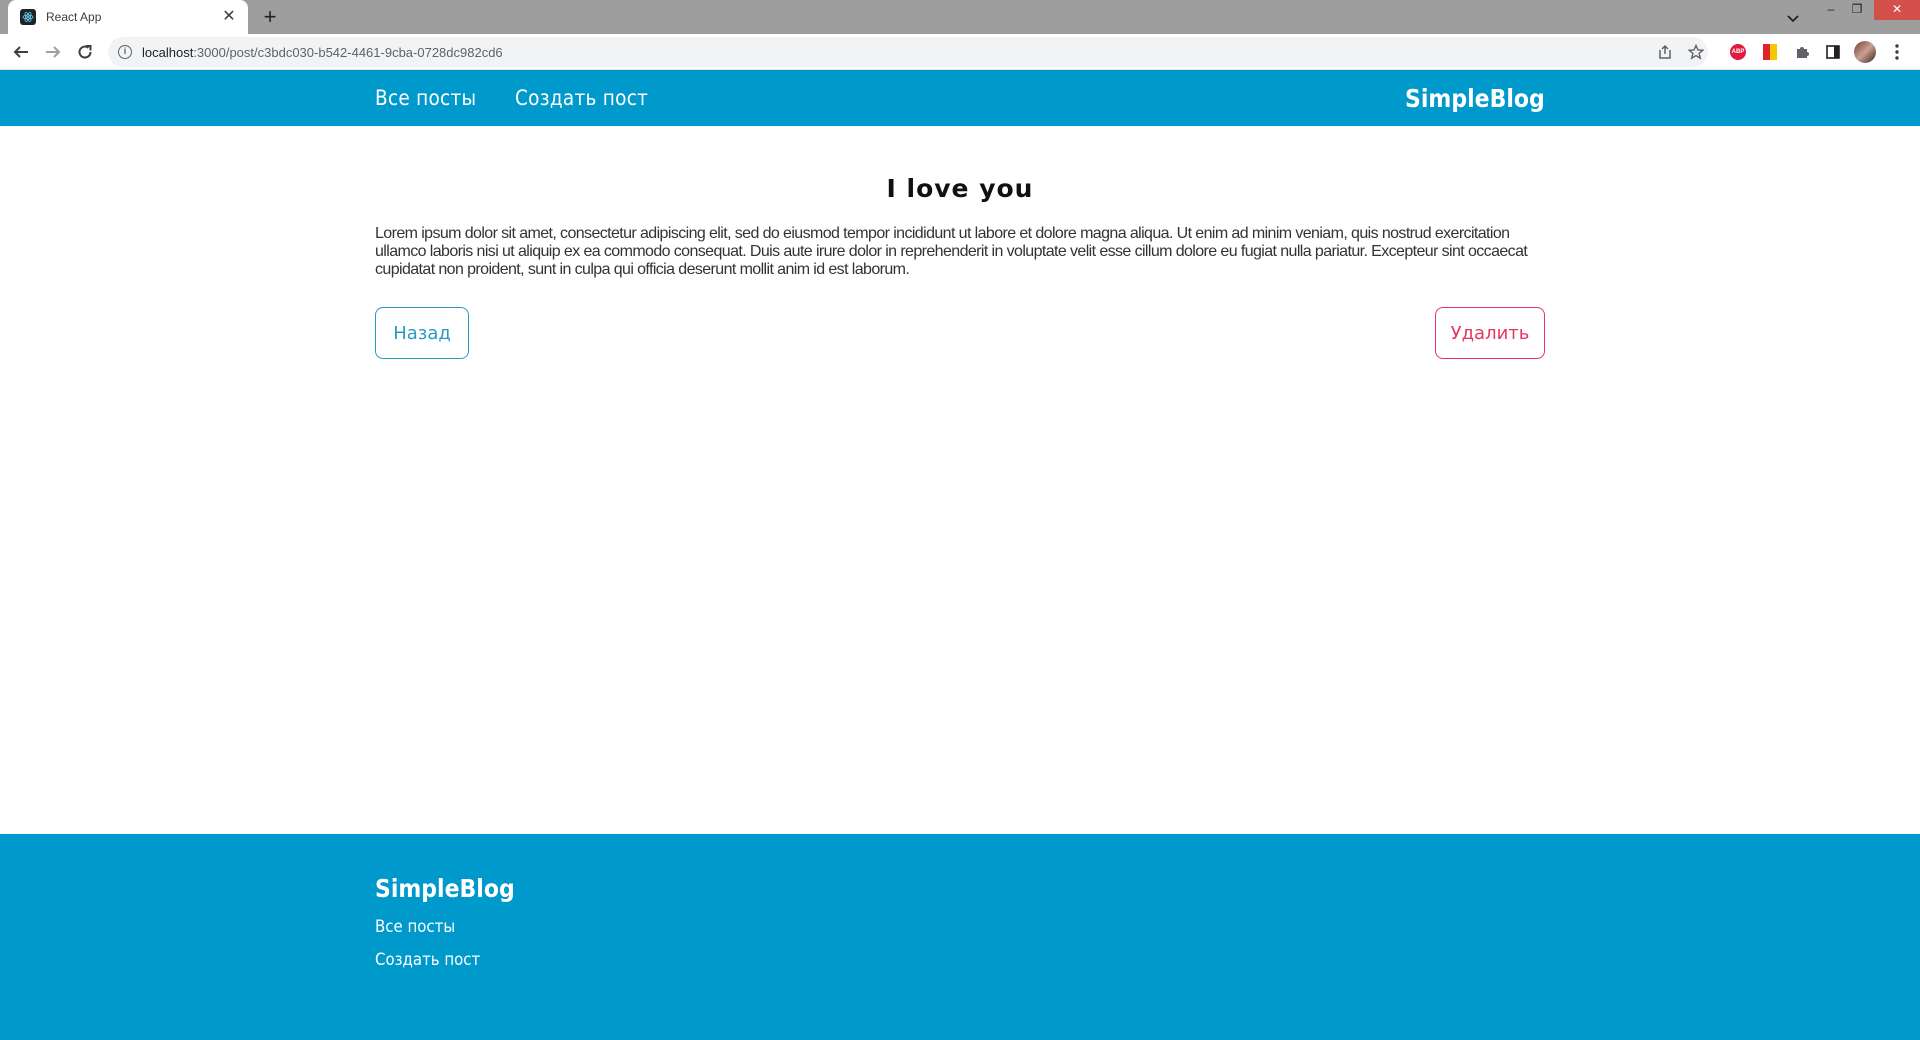 This screenshot has height=1040, width=1920. What do you see at coordinates (960, 188) in the screenshot?
I see `post-title: I love you` at bounding box center [960, 188].